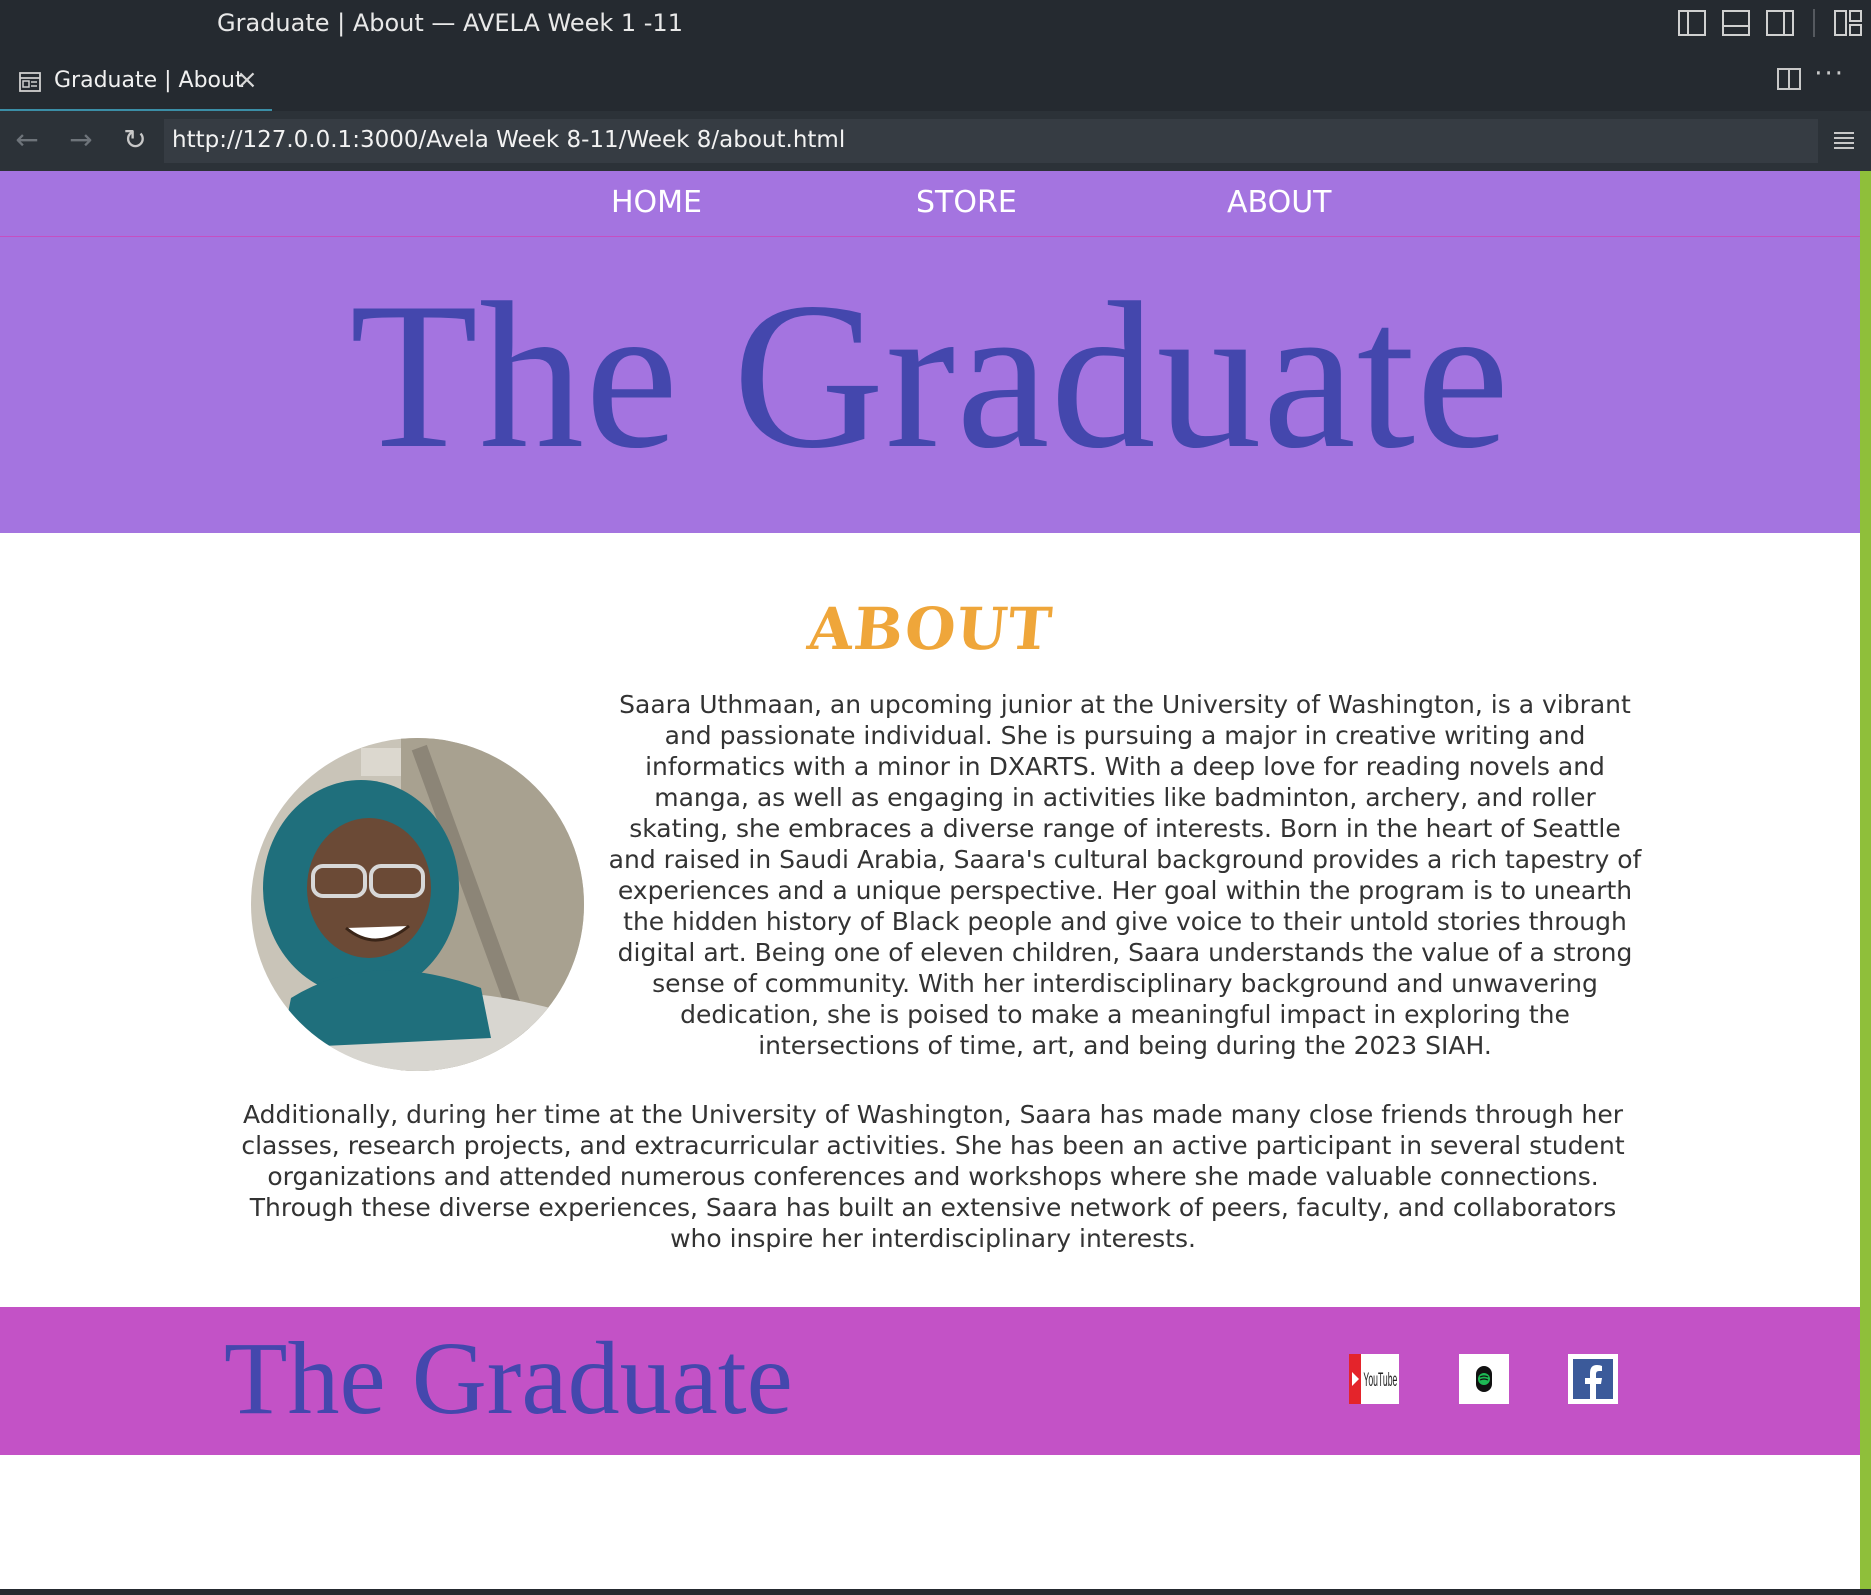 This screenshot has height=1595, width=1871. Describe the element at coordinates (1789, 79) in the screenshot. I see `split-editor-icon` at that location.